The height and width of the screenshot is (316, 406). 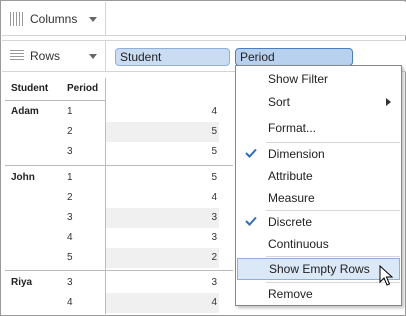 What do you see at coordinates (318, 79) in the screenshot?
I see `menu-item-show-filter: Show Filter` at bounding box center [318, 79].